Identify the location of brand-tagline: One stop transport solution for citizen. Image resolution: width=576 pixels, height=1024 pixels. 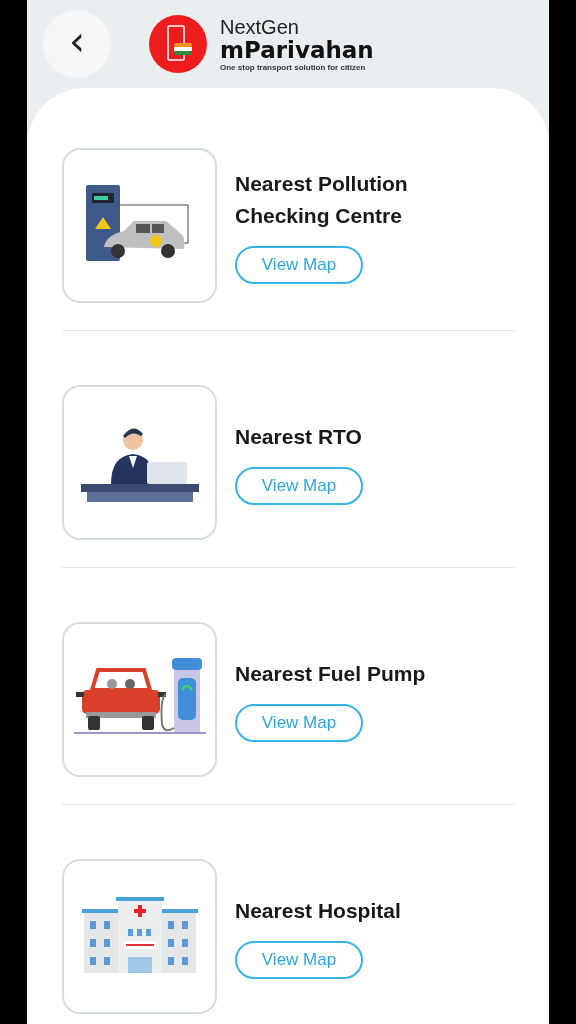
(293, 67).